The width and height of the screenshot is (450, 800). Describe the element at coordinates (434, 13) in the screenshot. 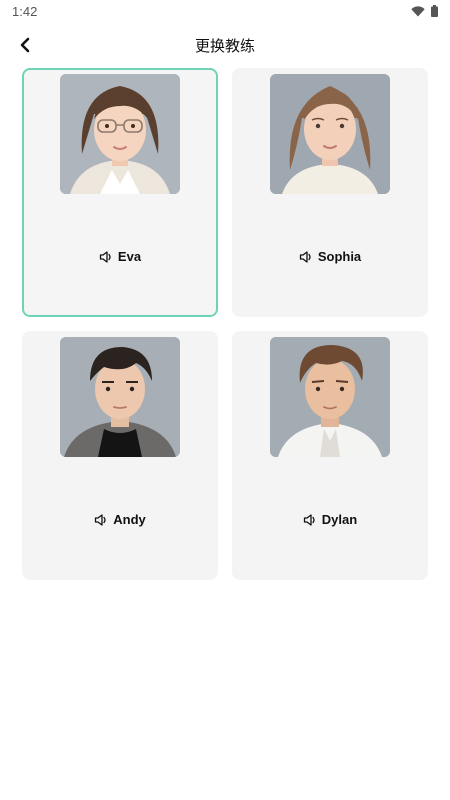

I see `battery-icon` at that location.